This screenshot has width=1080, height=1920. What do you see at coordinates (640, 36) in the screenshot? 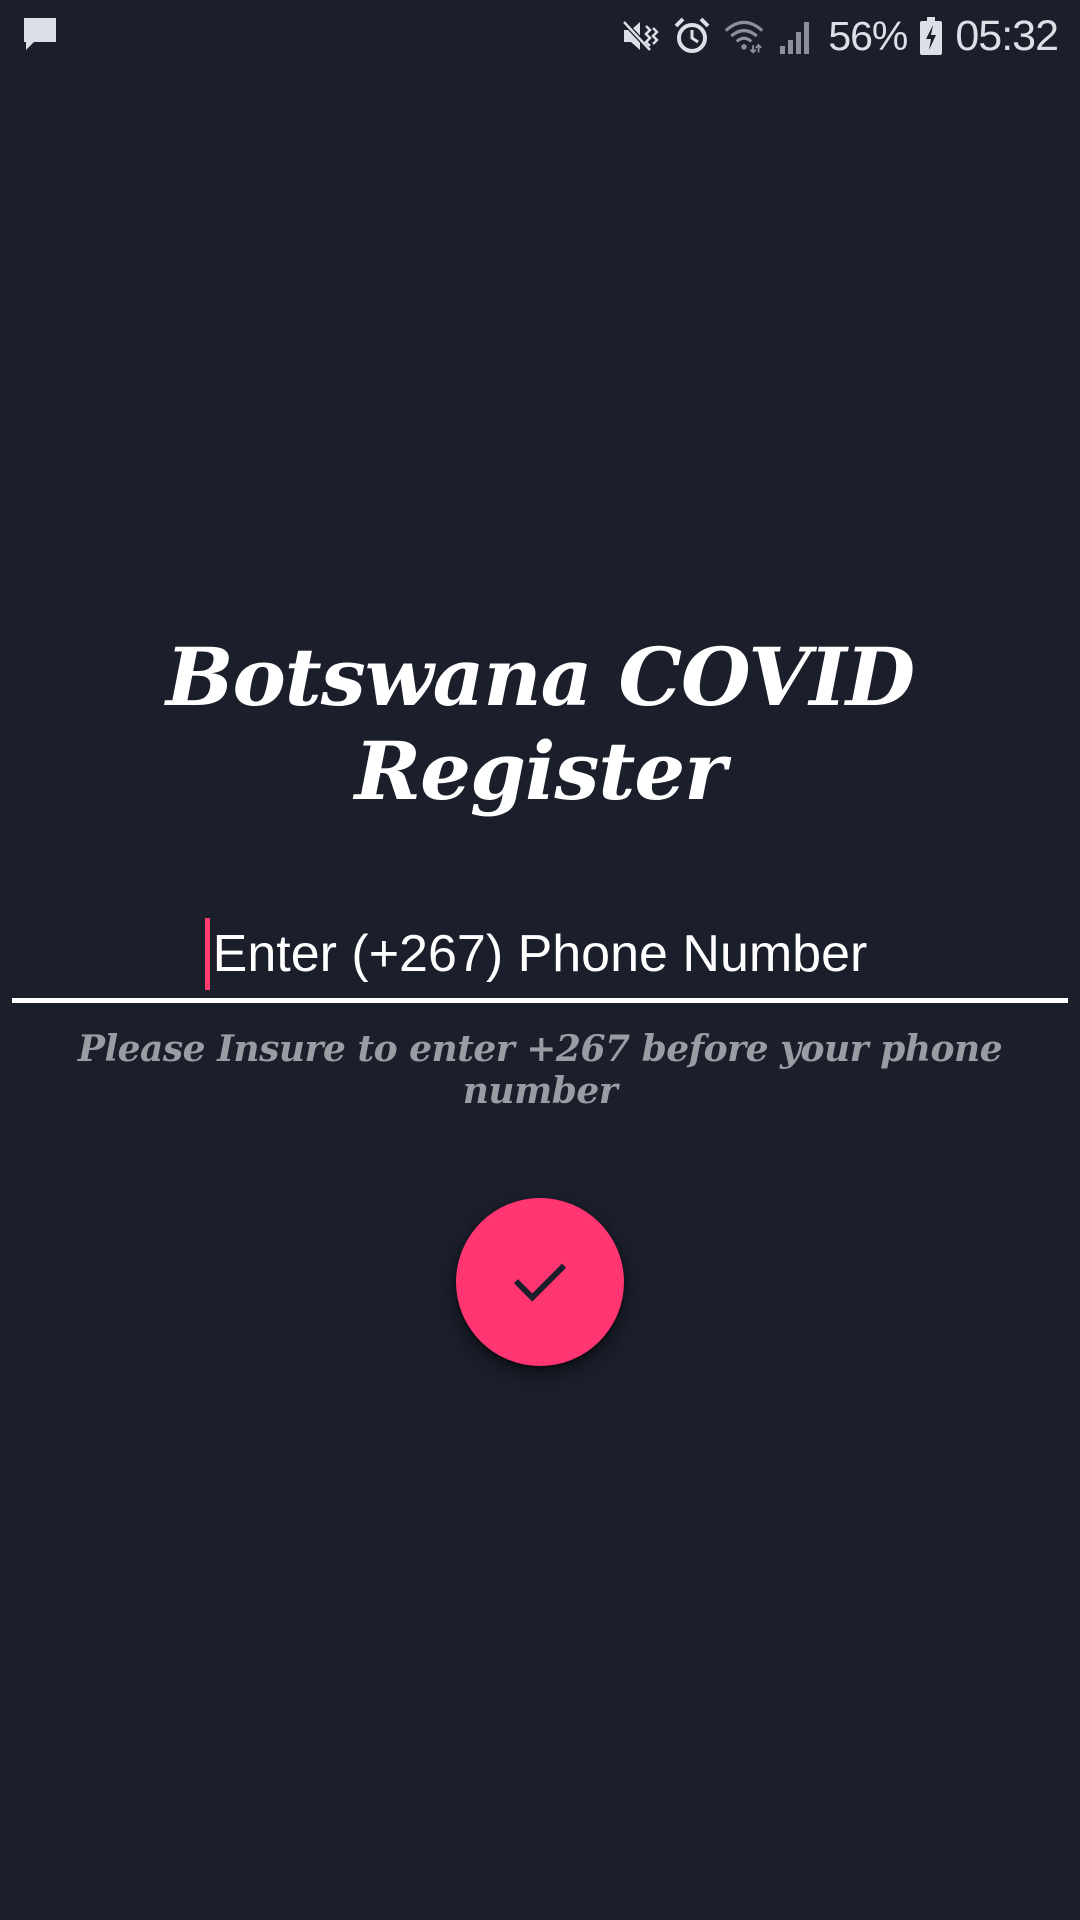
I see `mute-vibrate-icon` at bounding box center [640, 36].